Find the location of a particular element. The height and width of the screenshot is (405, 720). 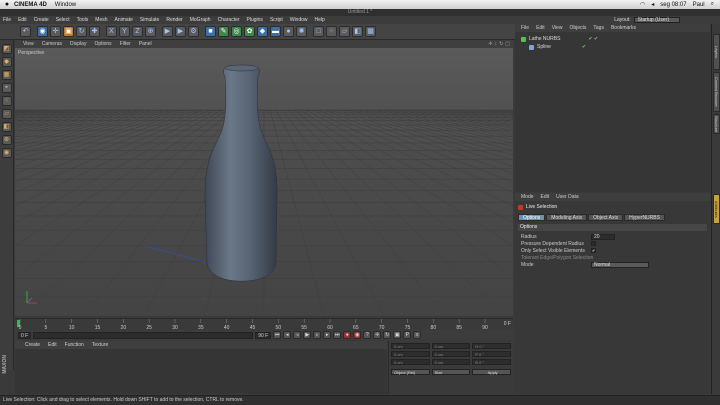

object-menu-edit: Edit is located at coordinates (540, 28).